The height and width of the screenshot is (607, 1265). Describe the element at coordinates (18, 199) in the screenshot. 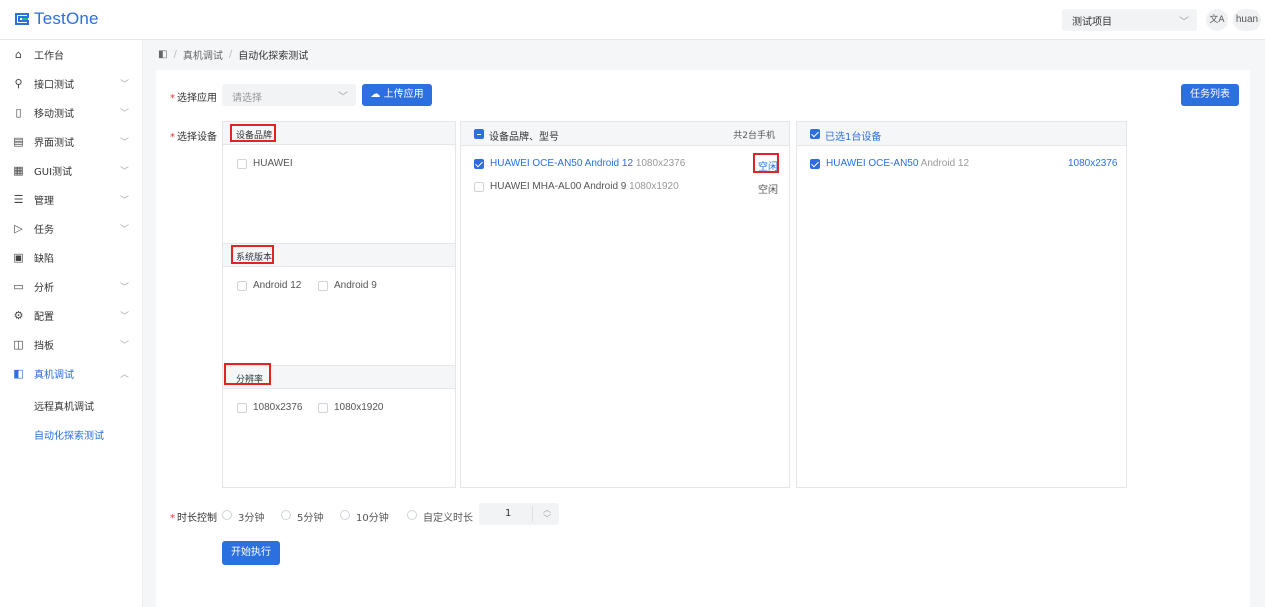

I see `list-icon: ☰` at that location.